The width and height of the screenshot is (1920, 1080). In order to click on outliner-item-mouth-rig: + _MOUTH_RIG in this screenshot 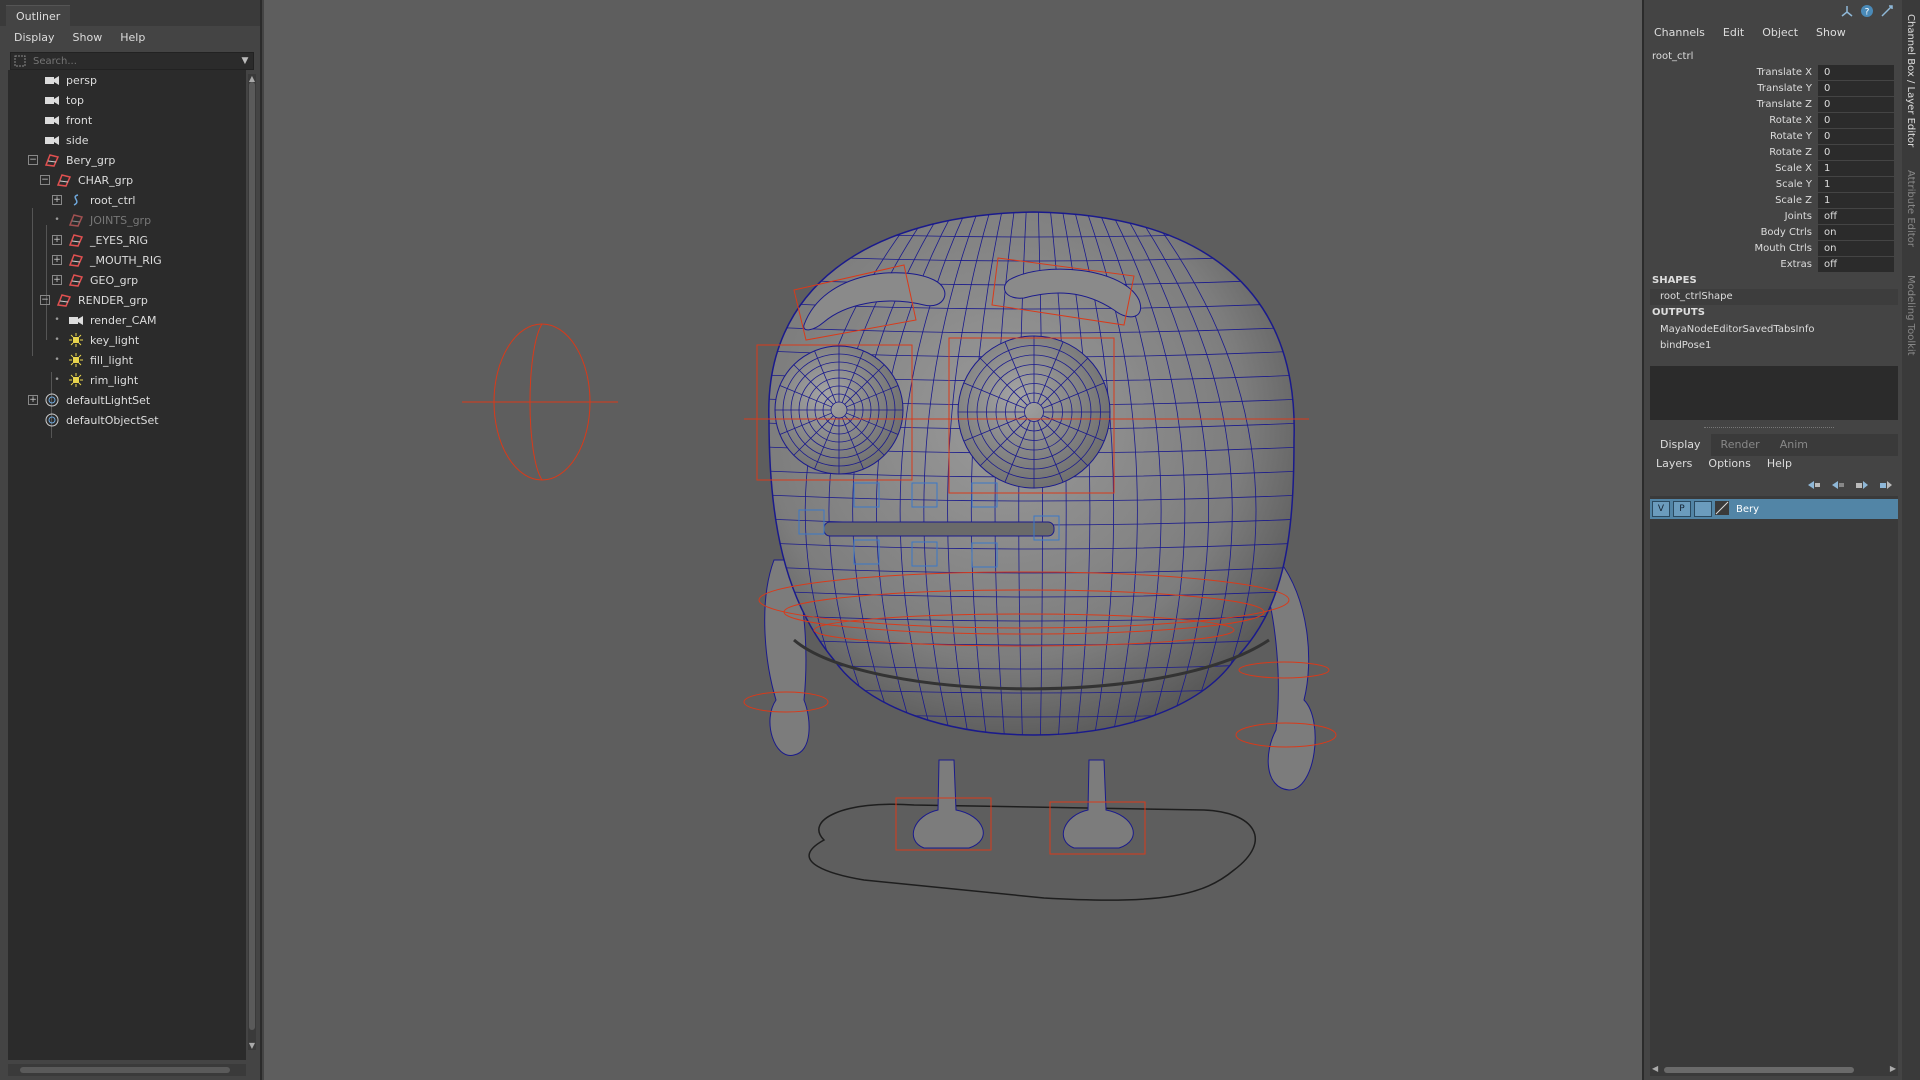, I will do `click(107, 260)`.